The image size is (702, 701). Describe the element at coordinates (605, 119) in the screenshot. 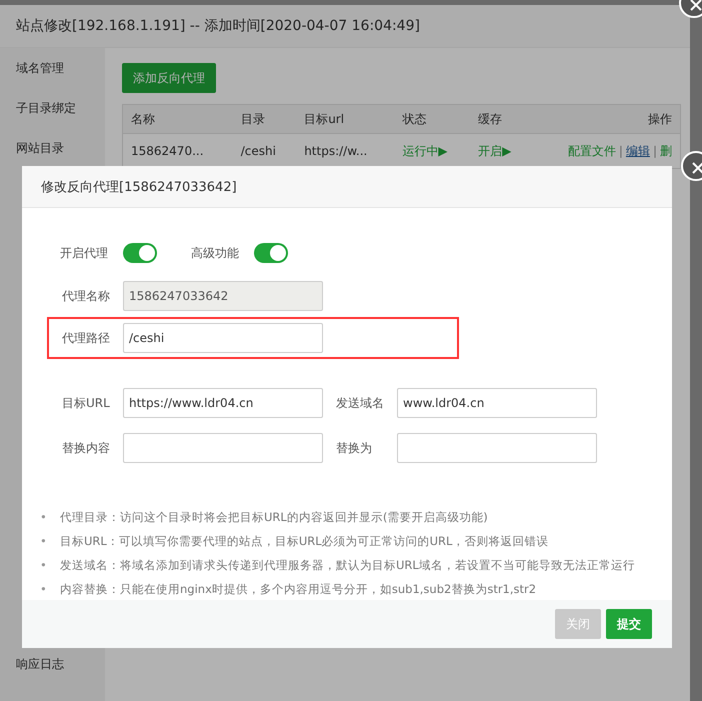

I see `column-header: 操作` at that location.